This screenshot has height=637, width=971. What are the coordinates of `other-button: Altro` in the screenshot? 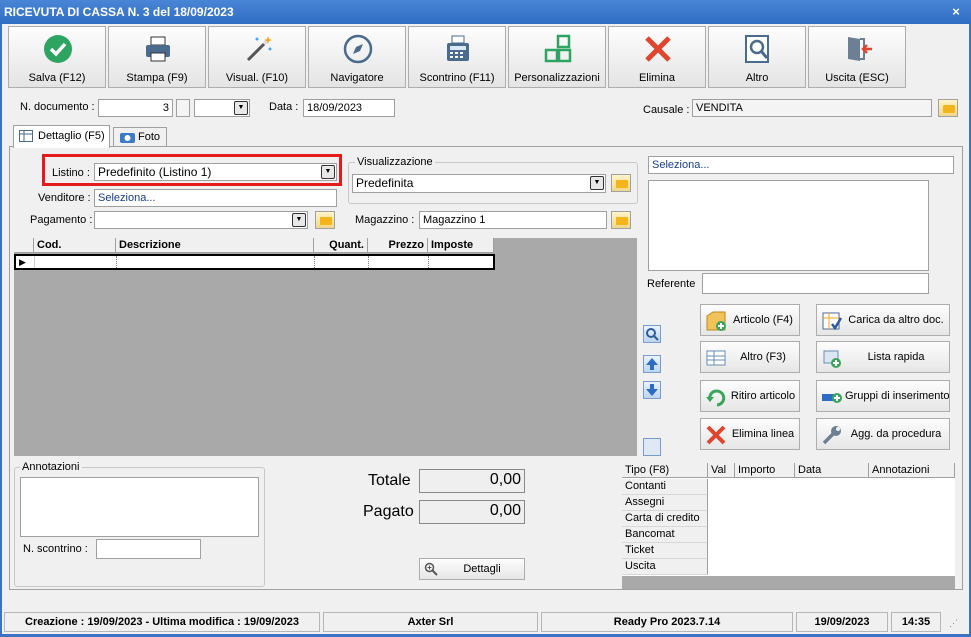 It's located at (757, 57).